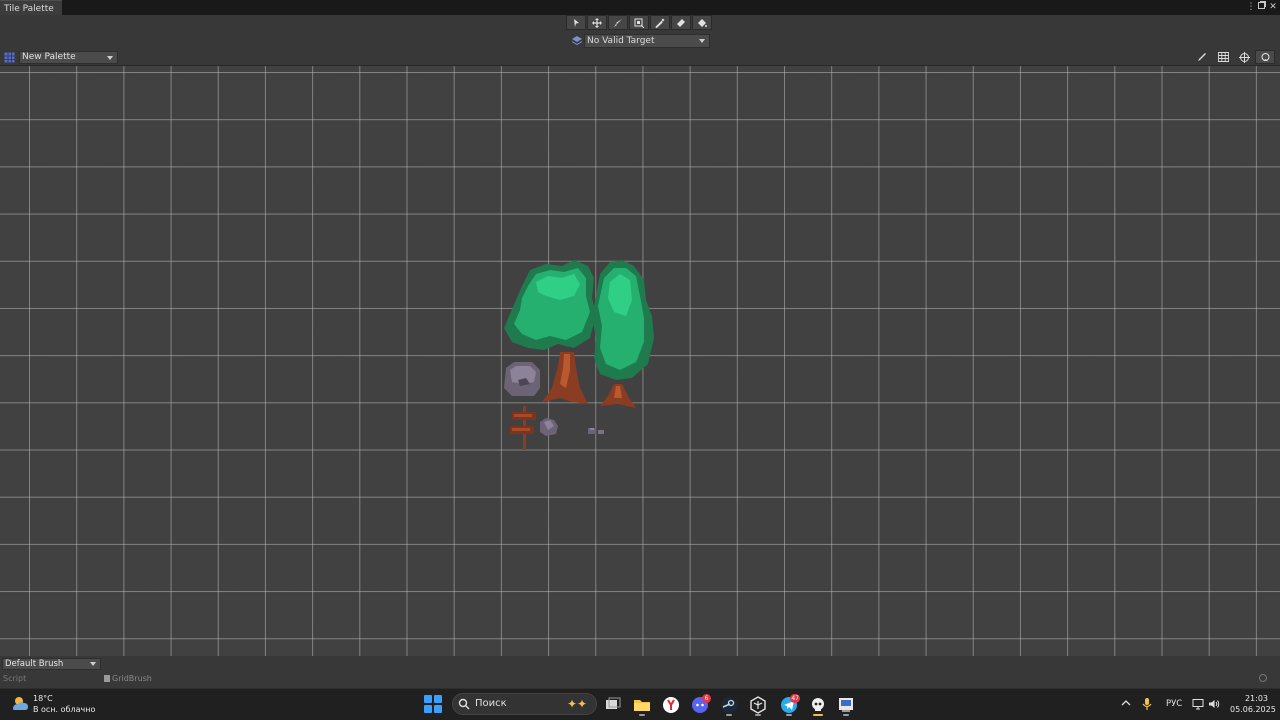 The image size is (1280, 720). What do you see at coordinates (1214, 704) in the screenshot?
I see `volume-icon` at bounding box center [1214, 704].